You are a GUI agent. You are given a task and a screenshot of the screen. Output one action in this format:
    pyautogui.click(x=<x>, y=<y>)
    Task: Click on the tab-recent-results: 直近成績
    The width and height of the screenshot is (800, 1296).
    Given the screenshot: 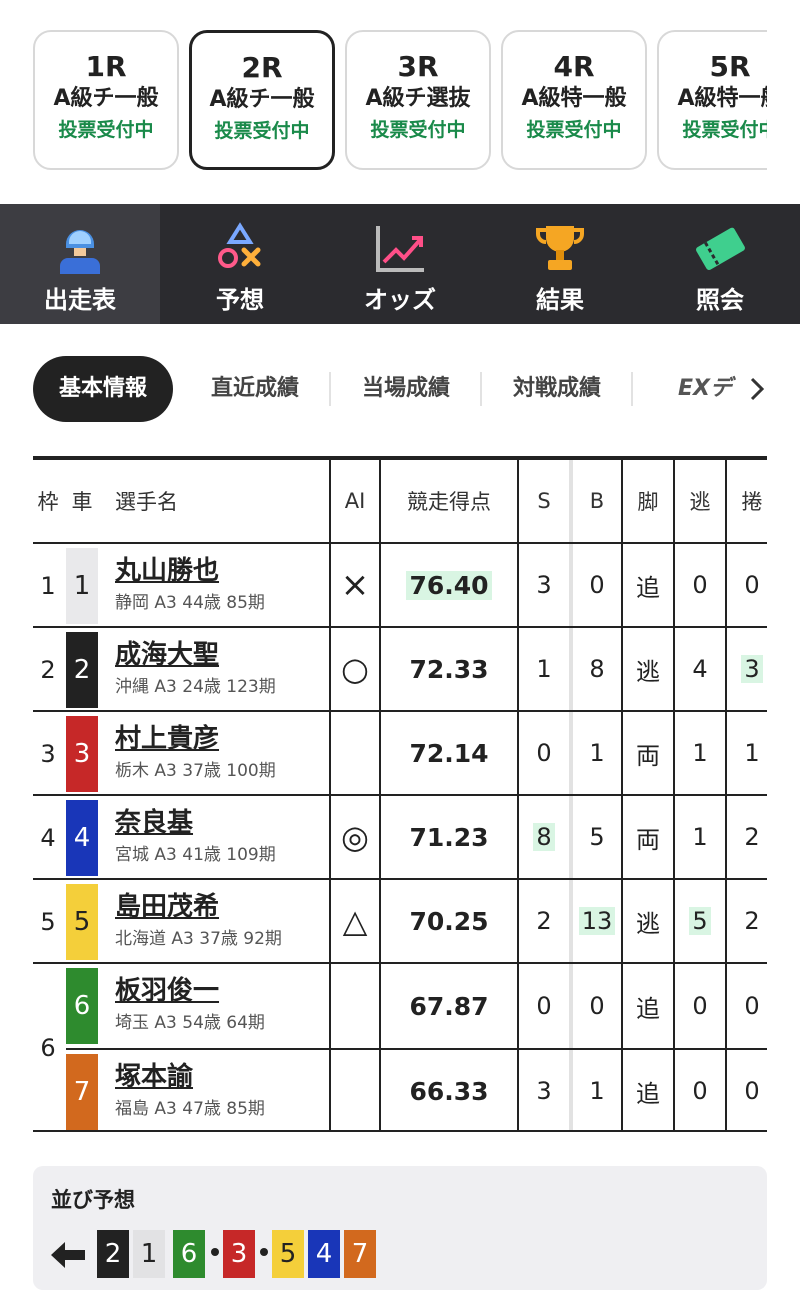 What is the action you would take?
    pyautogui.click(x=255, y=389)
    